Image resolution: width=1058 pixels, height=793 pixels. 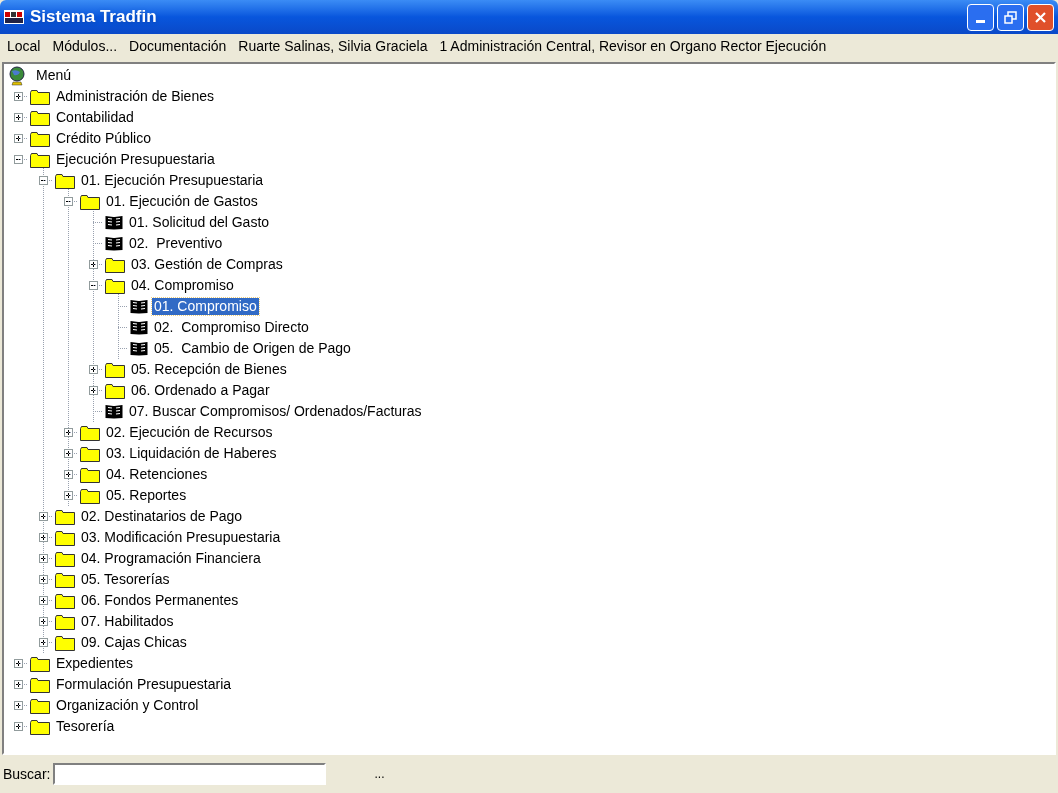 What do you see at coordinates (1010, 17) in the screenshot?
I see `restore-button` at bounding box center [1010, 17].